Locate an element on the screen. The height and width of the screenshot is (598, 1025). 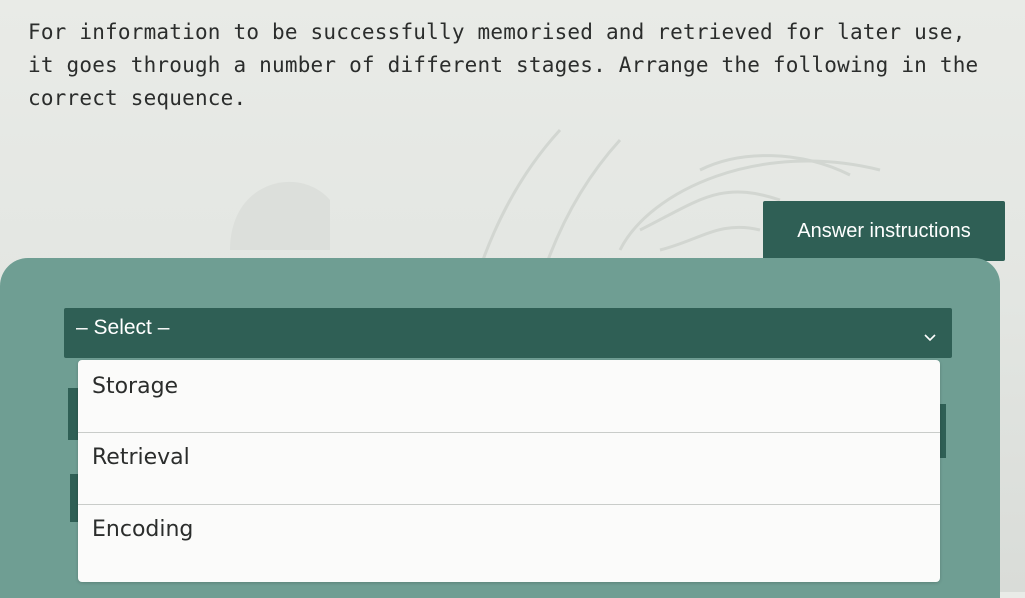
option-retrieval: Retrieval is located at coordinates (509, 469).